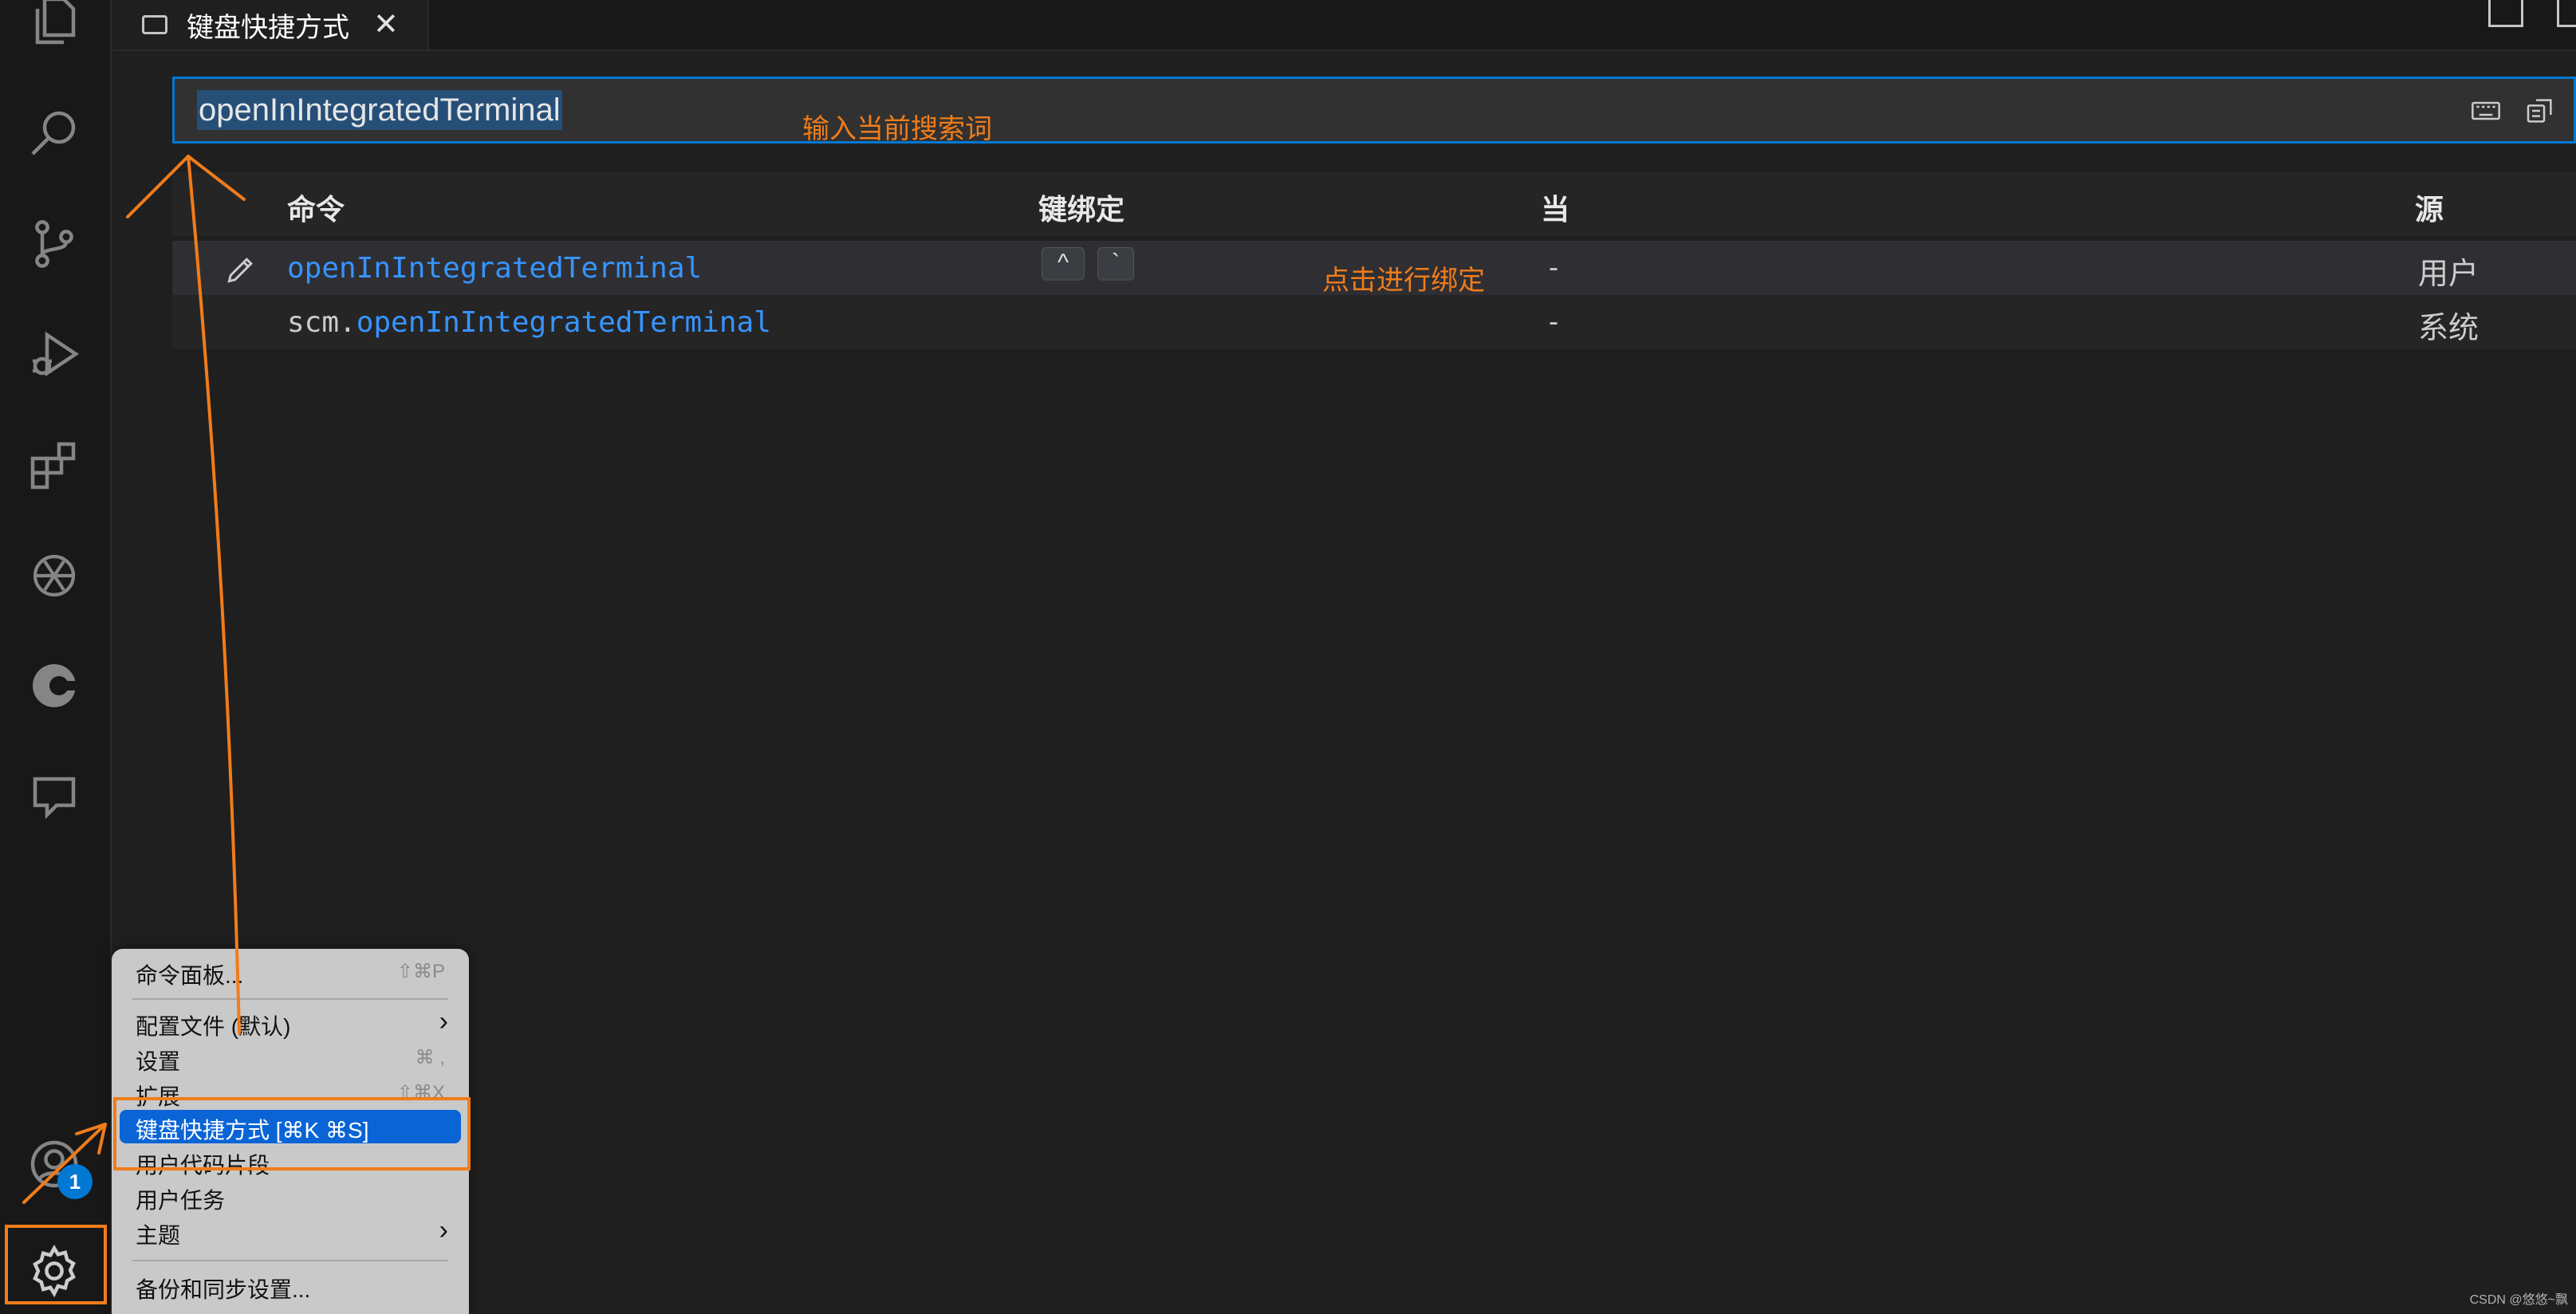  What do you see at coordinates (290, 1023) in the screenshot?
I see `menu-item-profile: 配置文件 (默认) ›` at bounding box center [290, 1023].